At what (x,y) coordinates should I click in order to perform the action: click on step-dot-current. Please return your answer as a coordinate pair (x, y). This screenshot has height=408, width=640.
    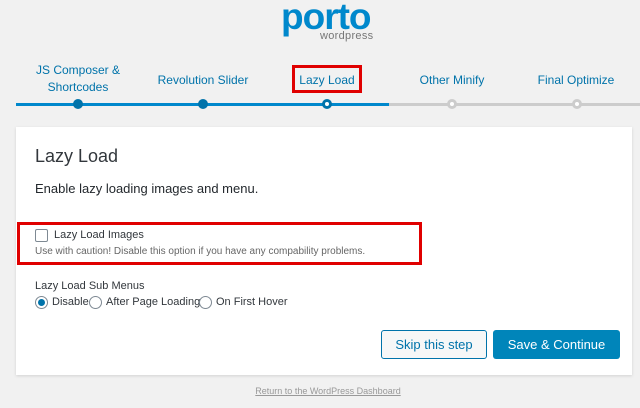
    Looking at the image, I should click on (327, 104).